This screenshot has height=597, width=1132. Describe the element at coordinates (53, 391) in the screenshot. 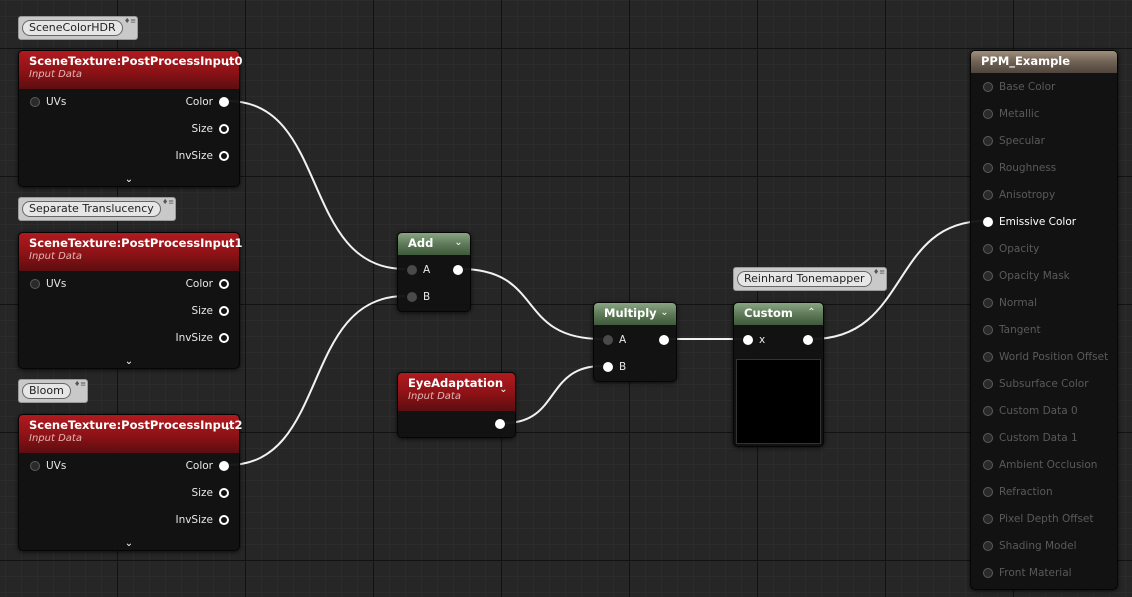

I see `comment-bloom: Bloom ♦≡` at that location.